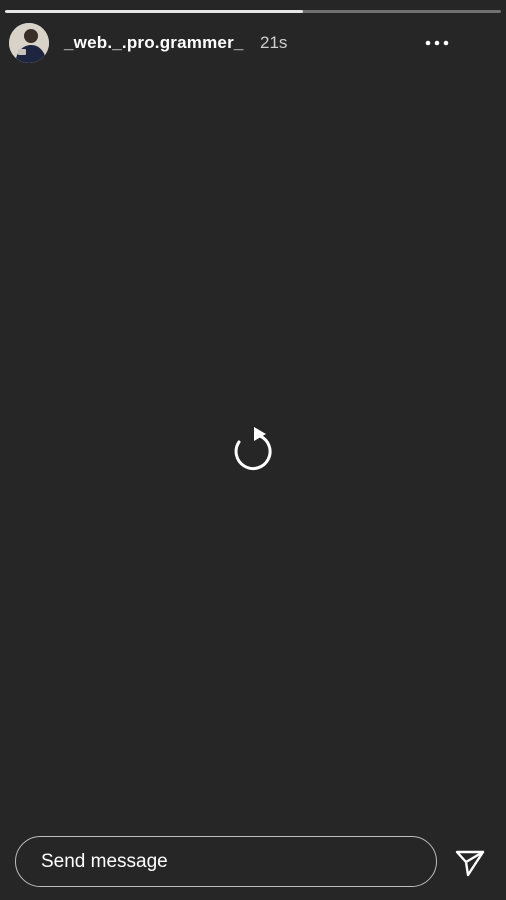  I want to click on user-avatar-icon, so click(29, 43).